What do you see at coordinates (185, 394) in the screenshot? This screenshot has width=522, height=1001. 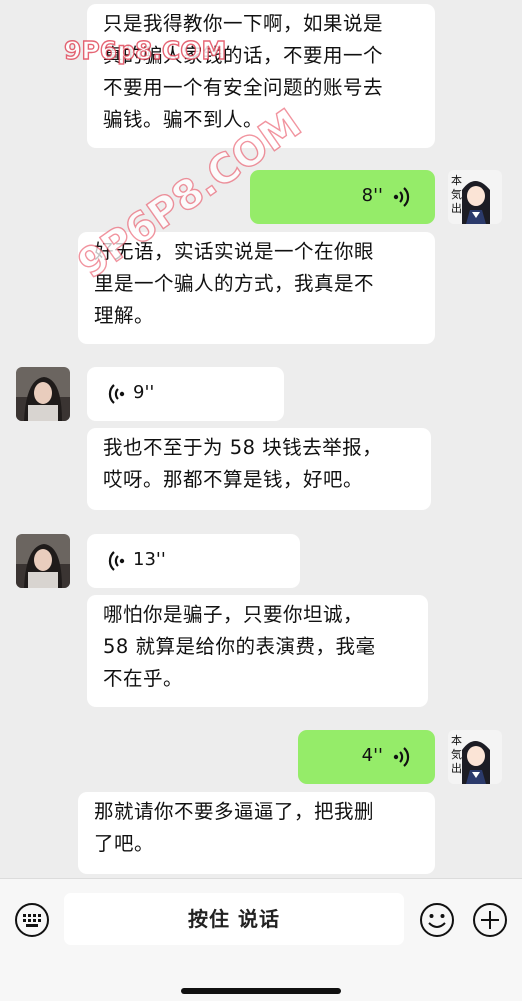 I see `voice-message-received-1: 9''` at bounding box center [185, 394].